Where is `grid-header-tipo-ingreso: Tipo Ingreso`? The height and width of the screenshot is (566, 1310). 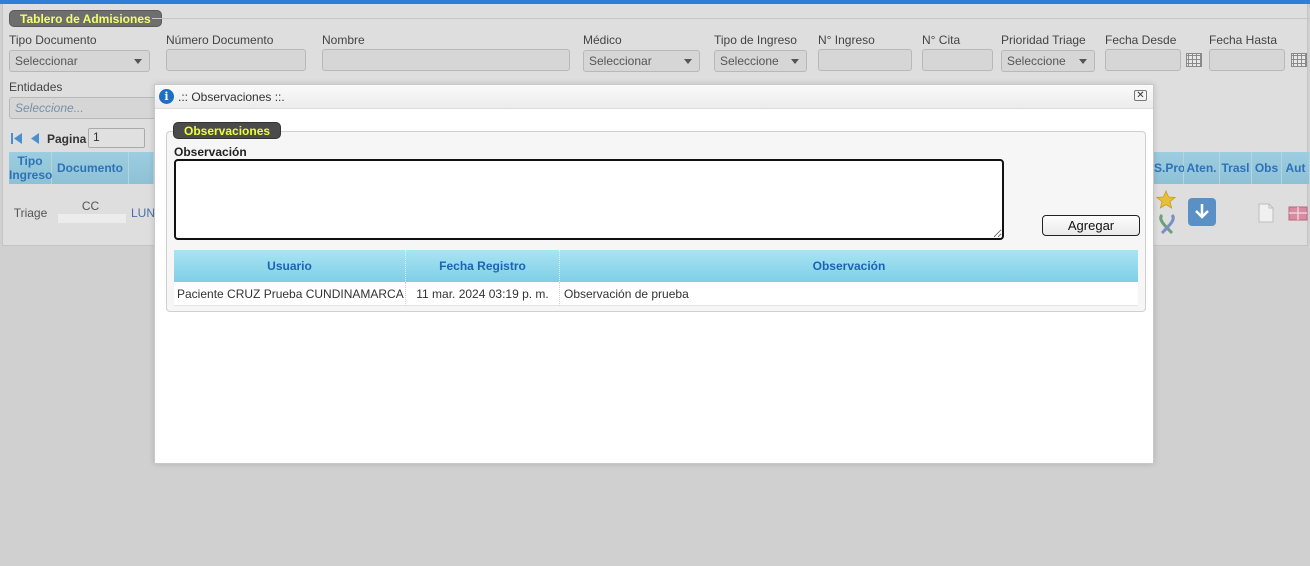 grid-header-tipo-ingreso: Tipo Ingreso is located at coordinates (30, 168).